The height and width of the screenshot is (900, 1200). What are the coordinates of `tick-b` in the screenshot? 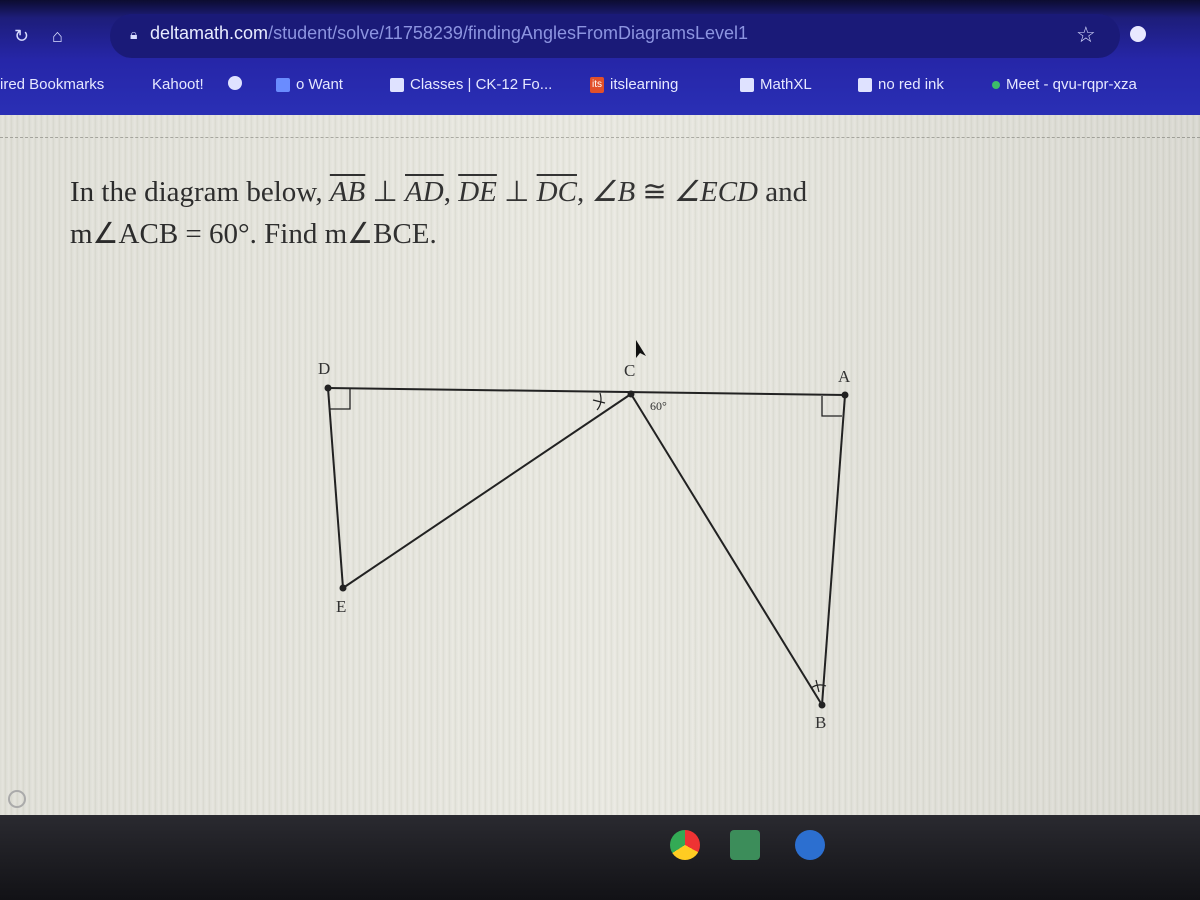 It's located at (817, 686).